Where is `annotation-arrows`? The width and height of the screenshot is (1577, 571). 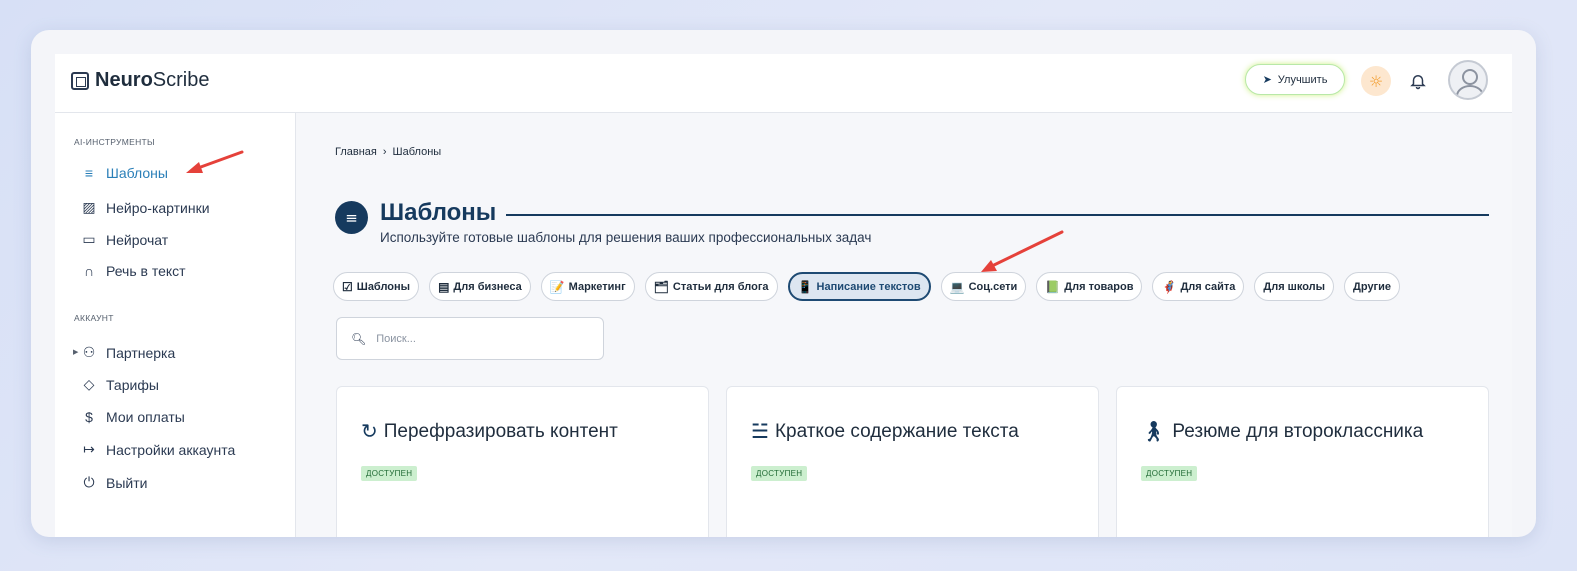
annotation-arrows is located at coordinates (625, 211).